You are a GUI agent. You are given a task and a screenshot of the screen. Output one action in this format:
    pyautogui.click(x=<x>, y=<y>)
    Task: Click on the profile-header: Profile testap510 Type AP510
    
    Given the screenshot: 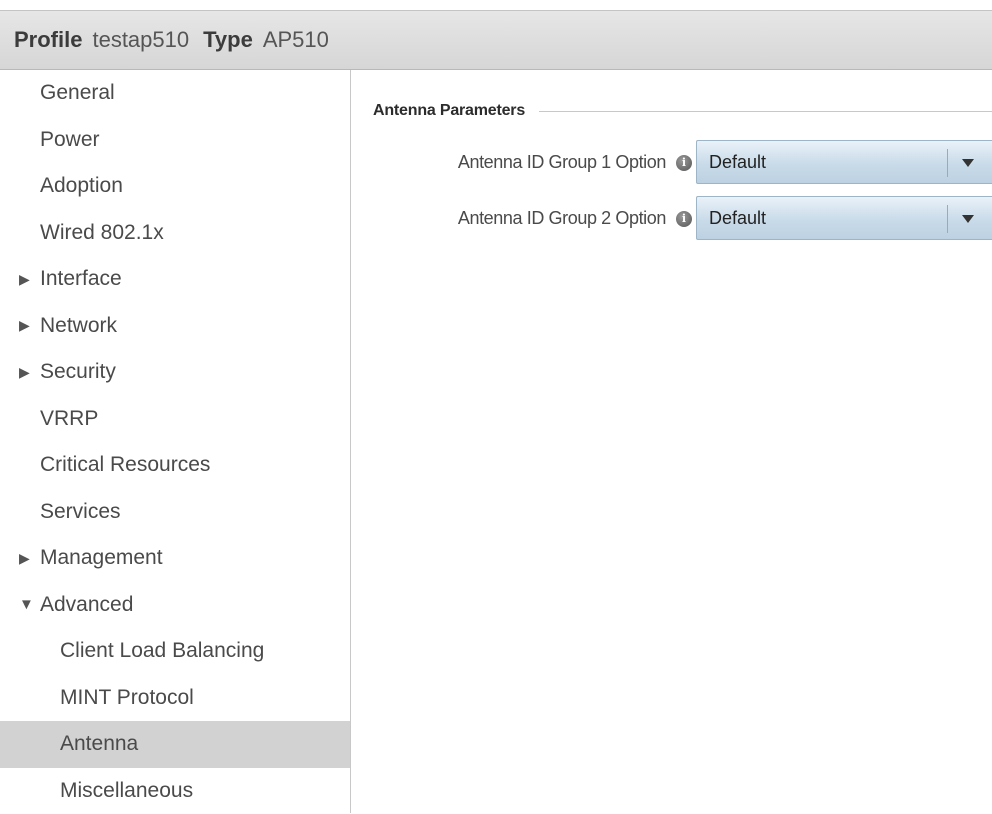 What is the action you would take?
    pyautogui.click(x=496, y=40)
    